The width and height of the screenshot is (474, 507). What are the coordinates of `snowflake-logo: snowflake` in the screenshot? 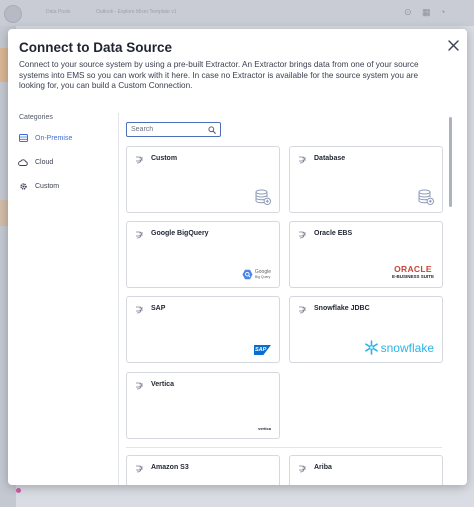 It's located at (399, 347).